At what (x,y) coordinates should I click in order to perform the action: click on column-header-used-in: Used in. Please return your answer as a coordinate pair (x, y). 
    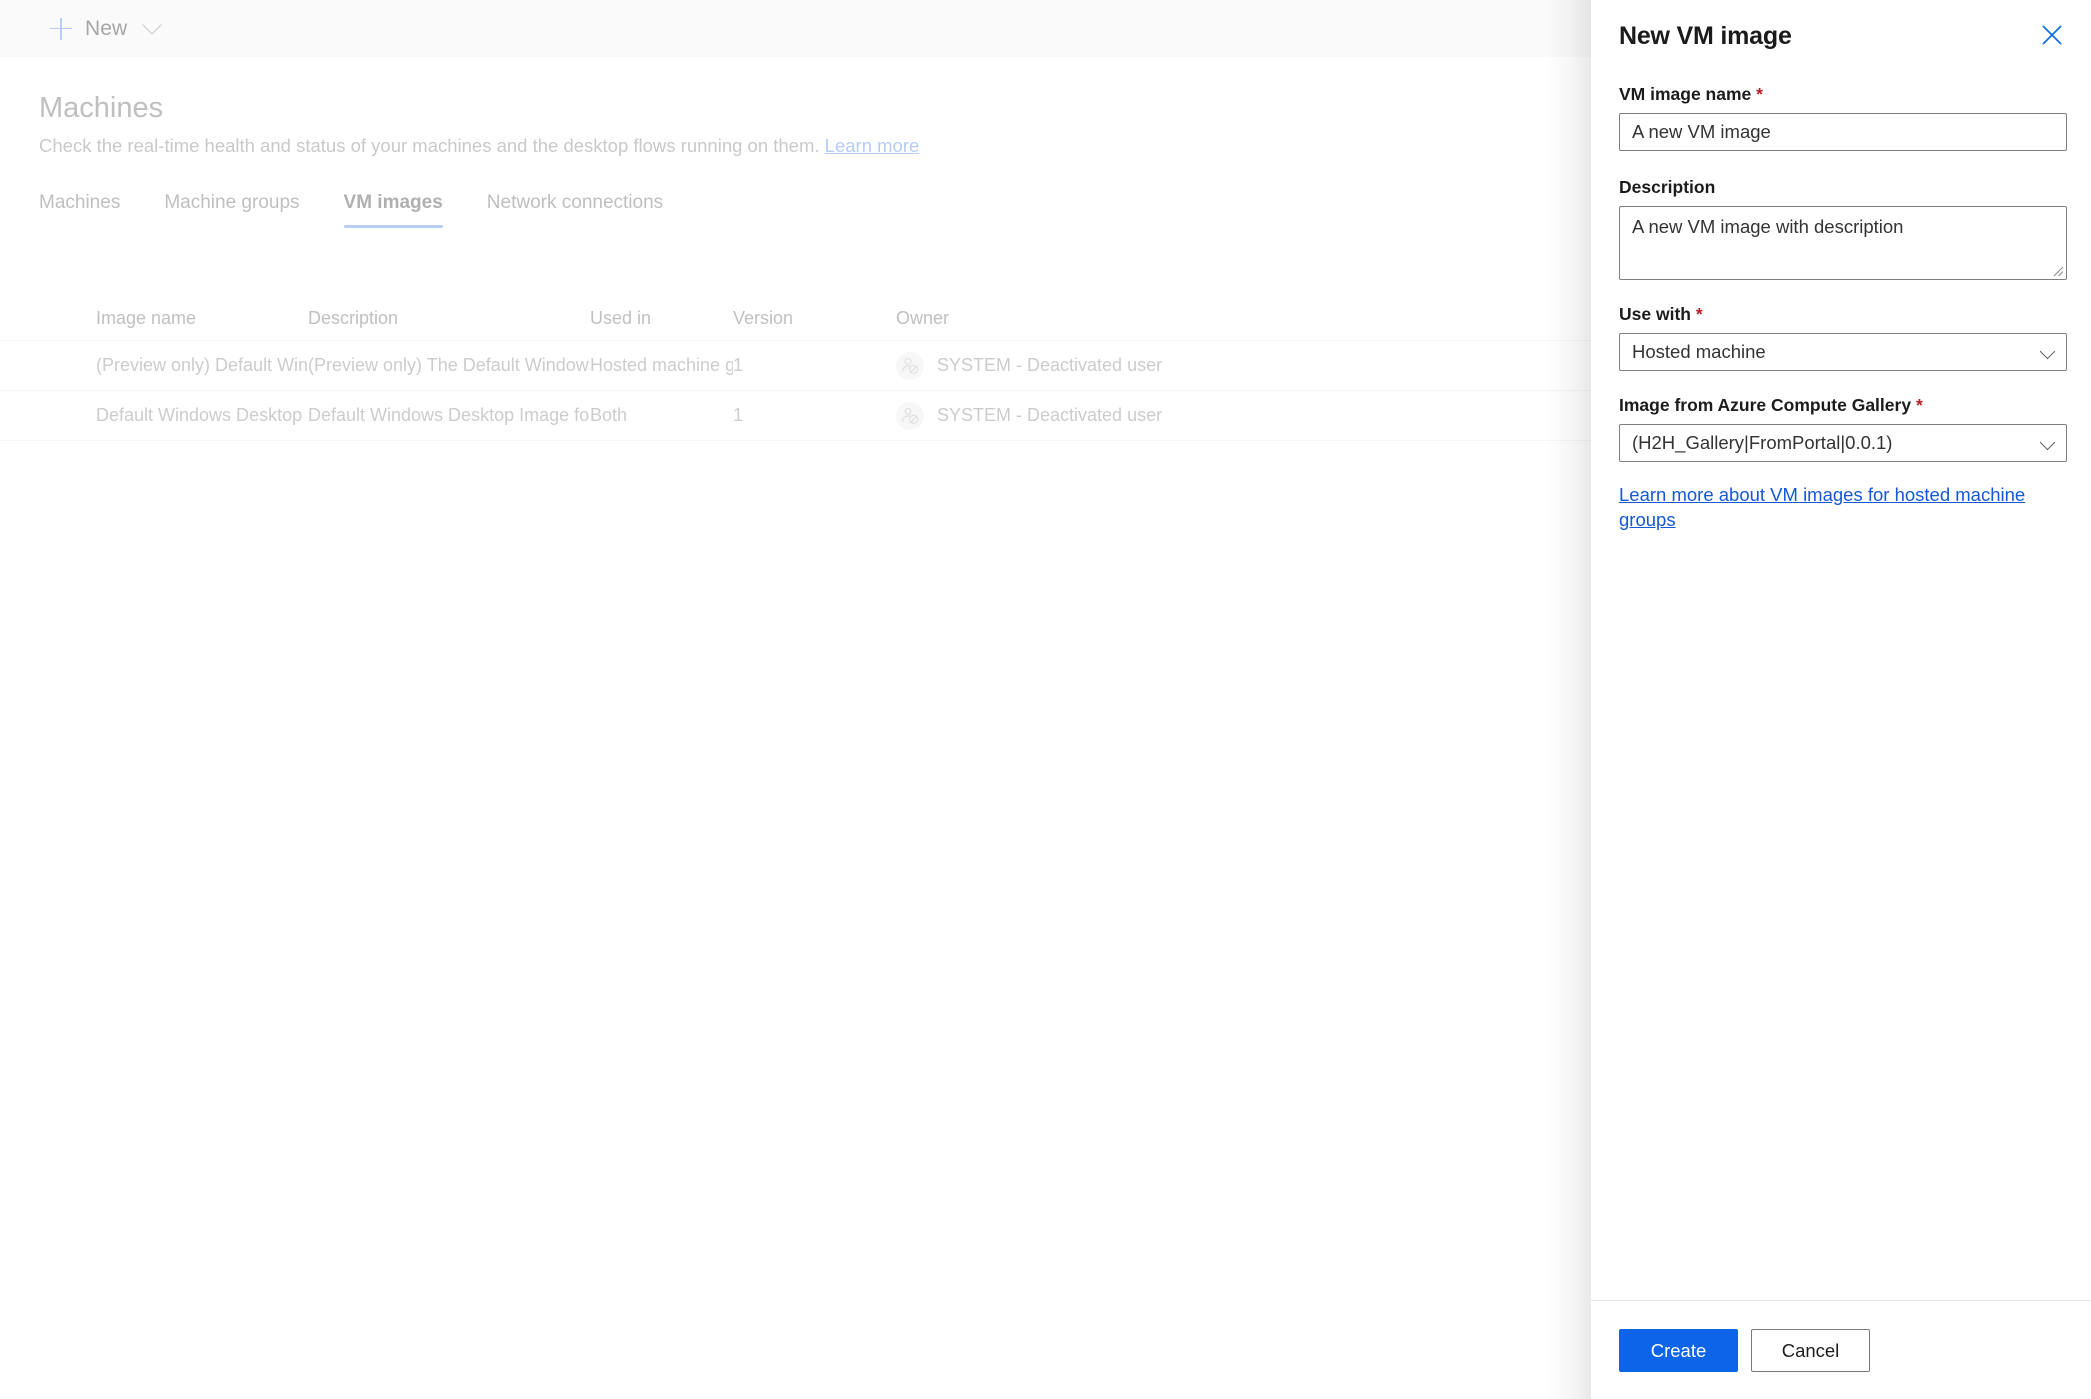
    Looking at the image, I should click on (661, 318).